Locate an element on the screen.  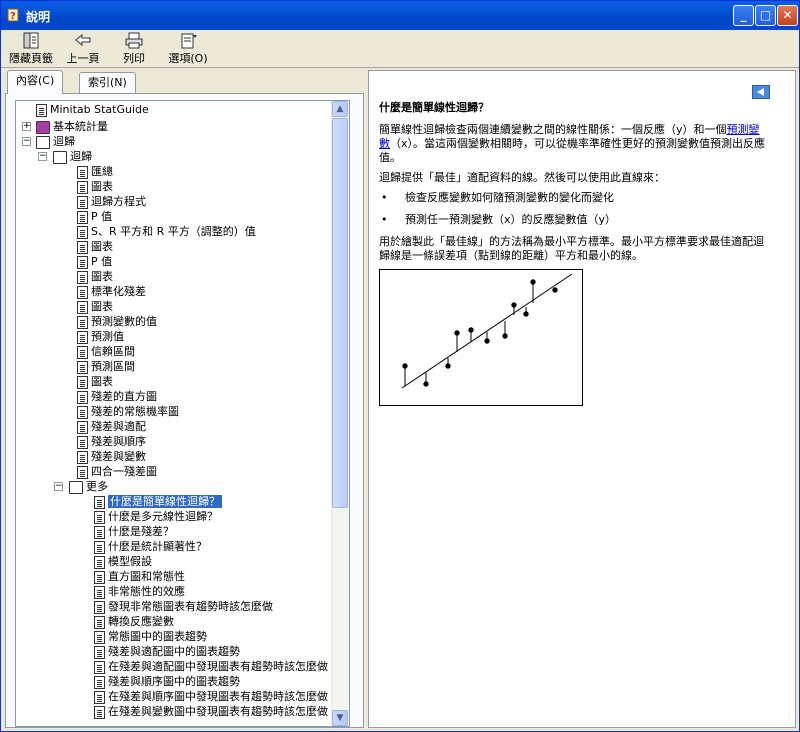
tree-item: 預測值 is located at coordinates (100, 336).